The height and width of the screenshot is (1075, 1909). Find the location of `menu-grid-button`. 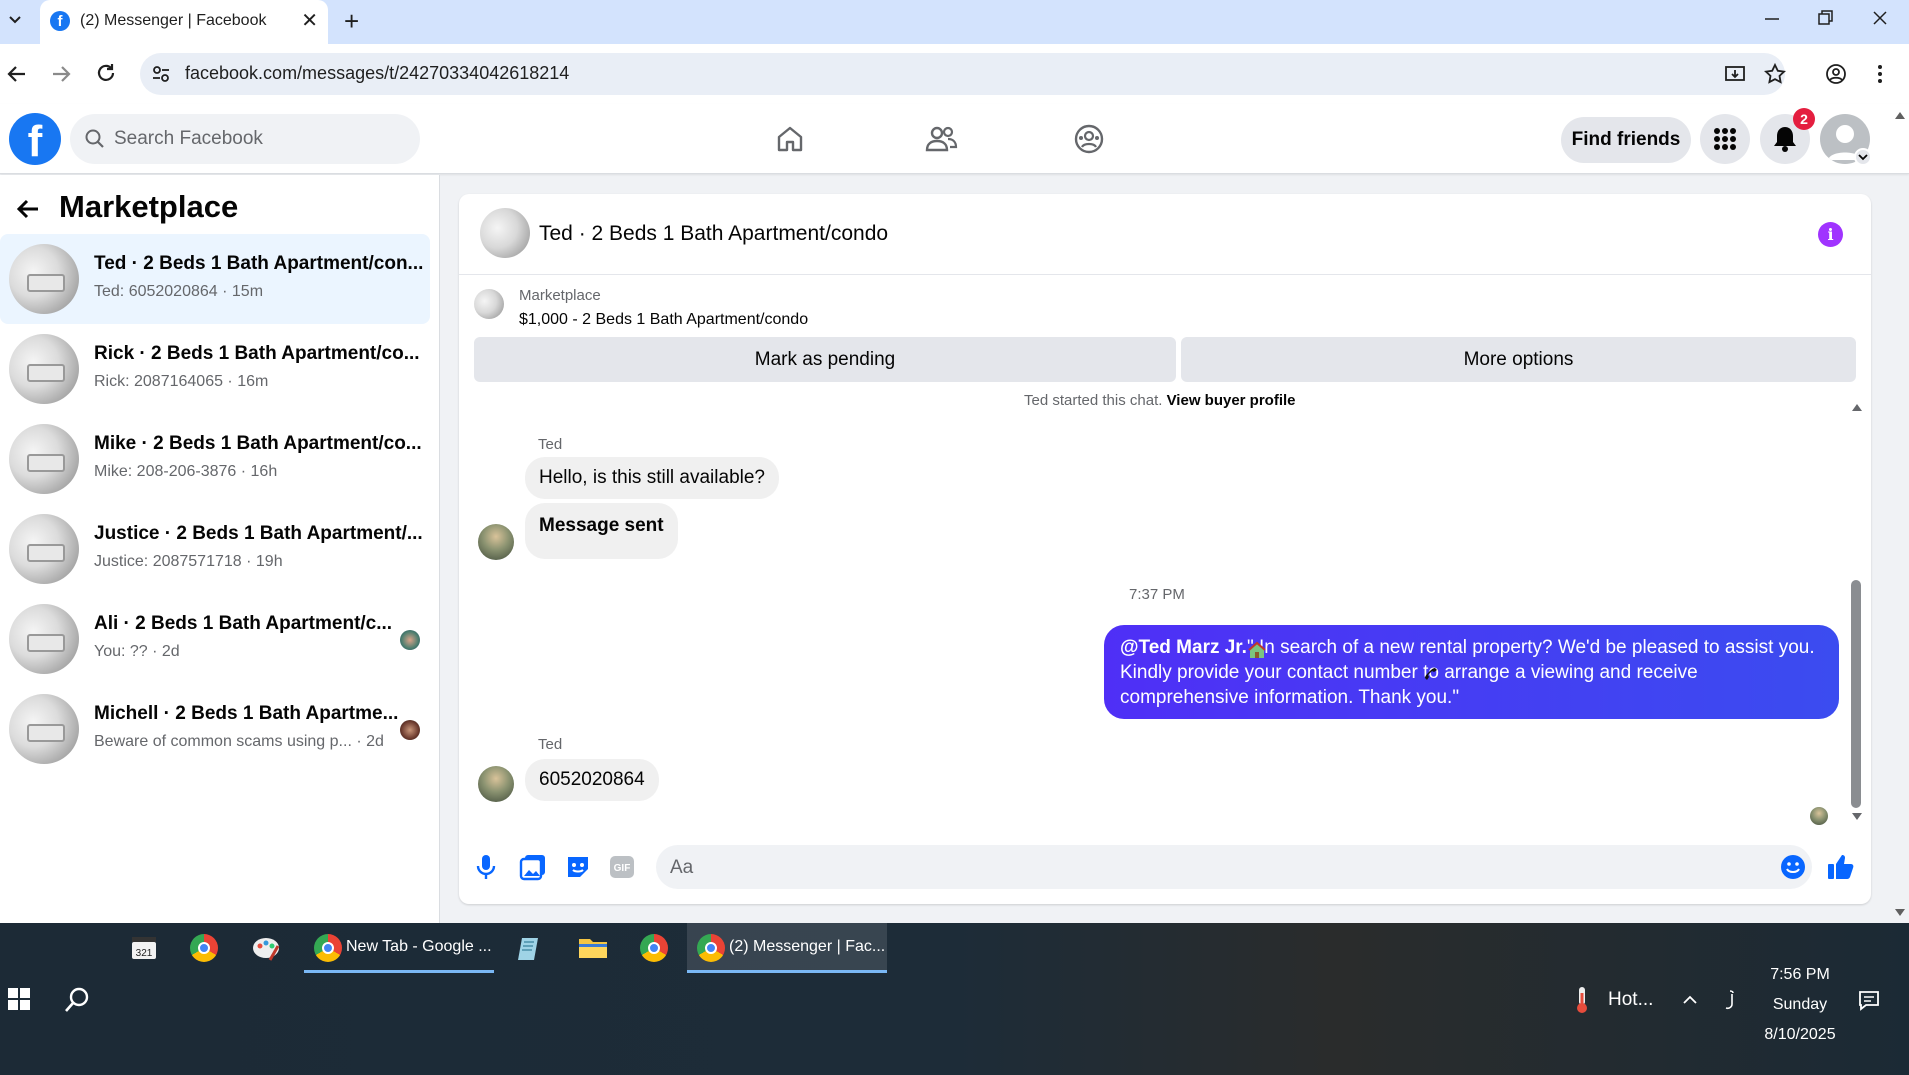

menu-grid-button is located at coordinates (1725, 139).